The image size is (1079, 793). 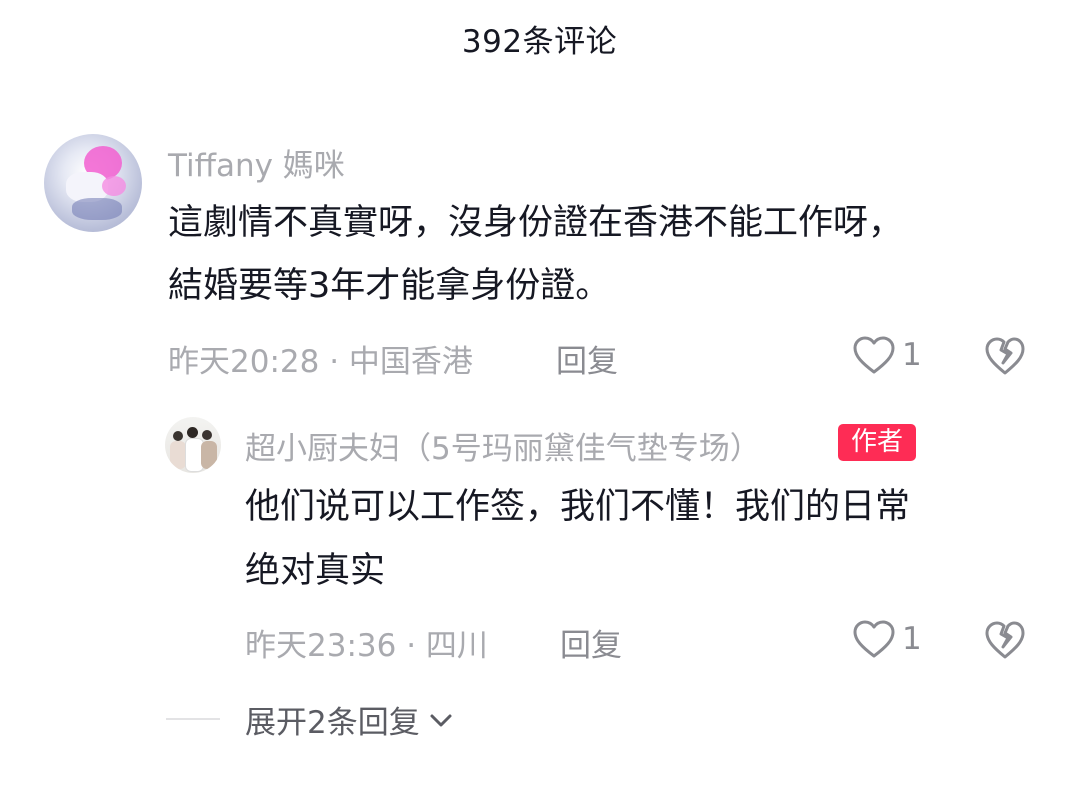 I want to click on comment-text-line-2: 結婚要等3年才能拿身份證。, so click(x=389, y=286).